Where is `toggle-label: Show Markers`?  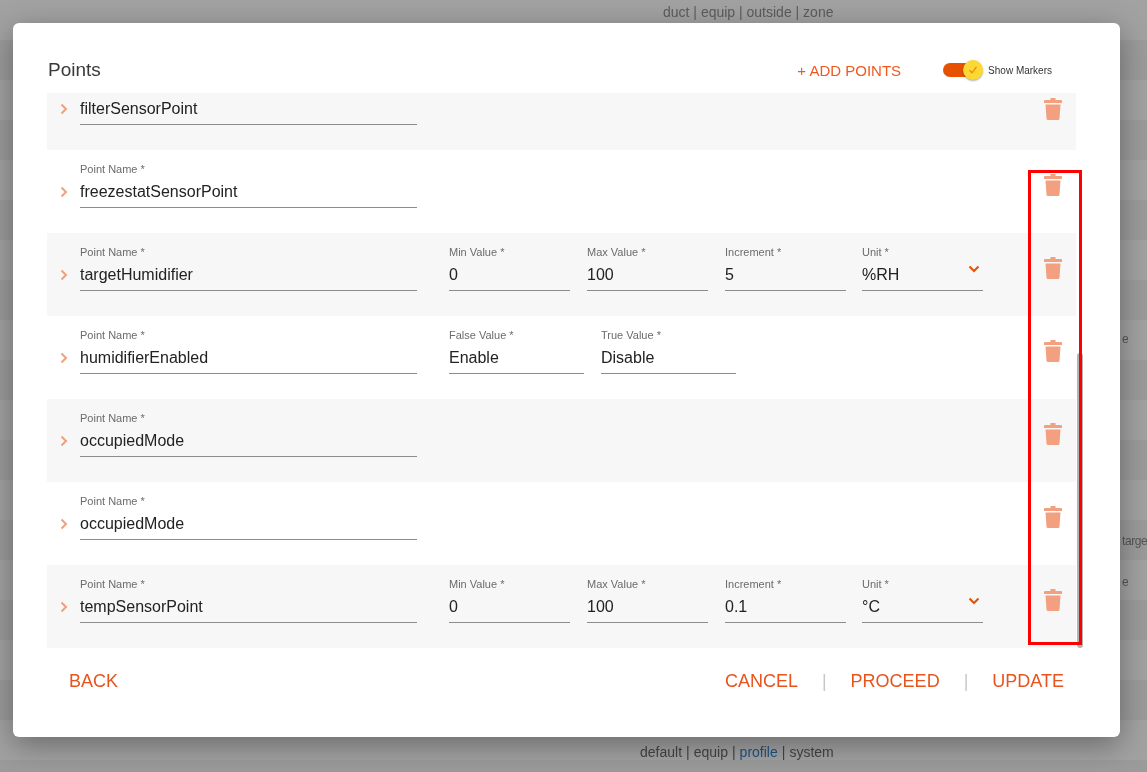
toggle-label: Show Markers is located at coordinates (1020, 70).